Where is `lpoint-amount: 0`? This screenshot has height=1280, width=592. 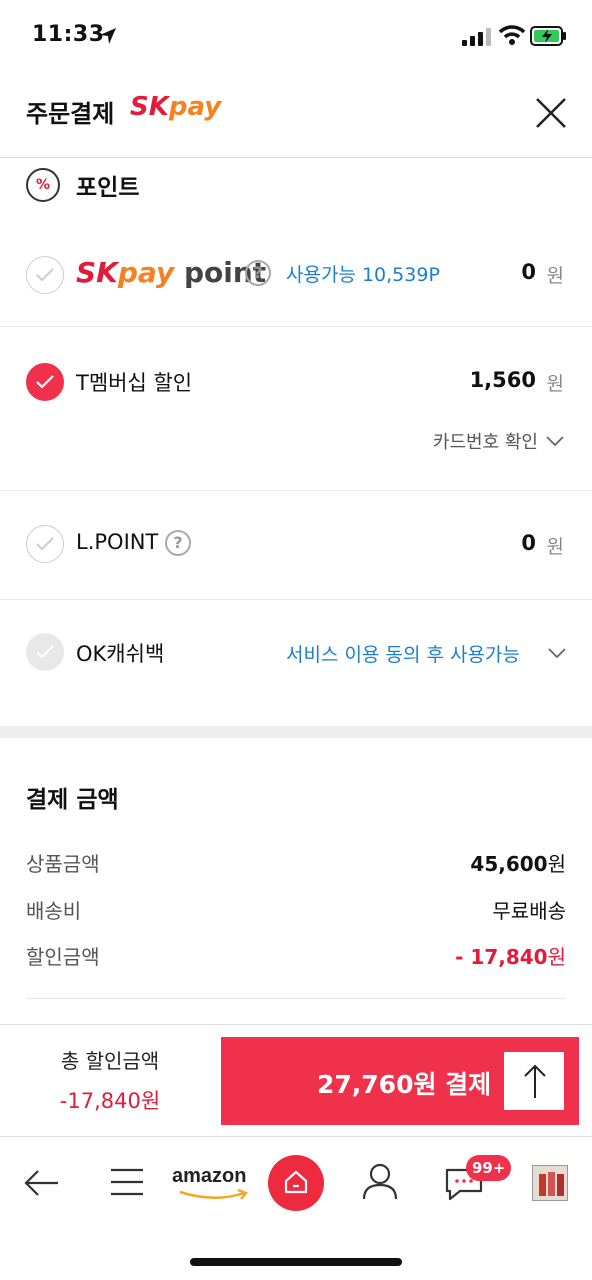 lpoint-amount: 0 is located at coordinates (528, 543).